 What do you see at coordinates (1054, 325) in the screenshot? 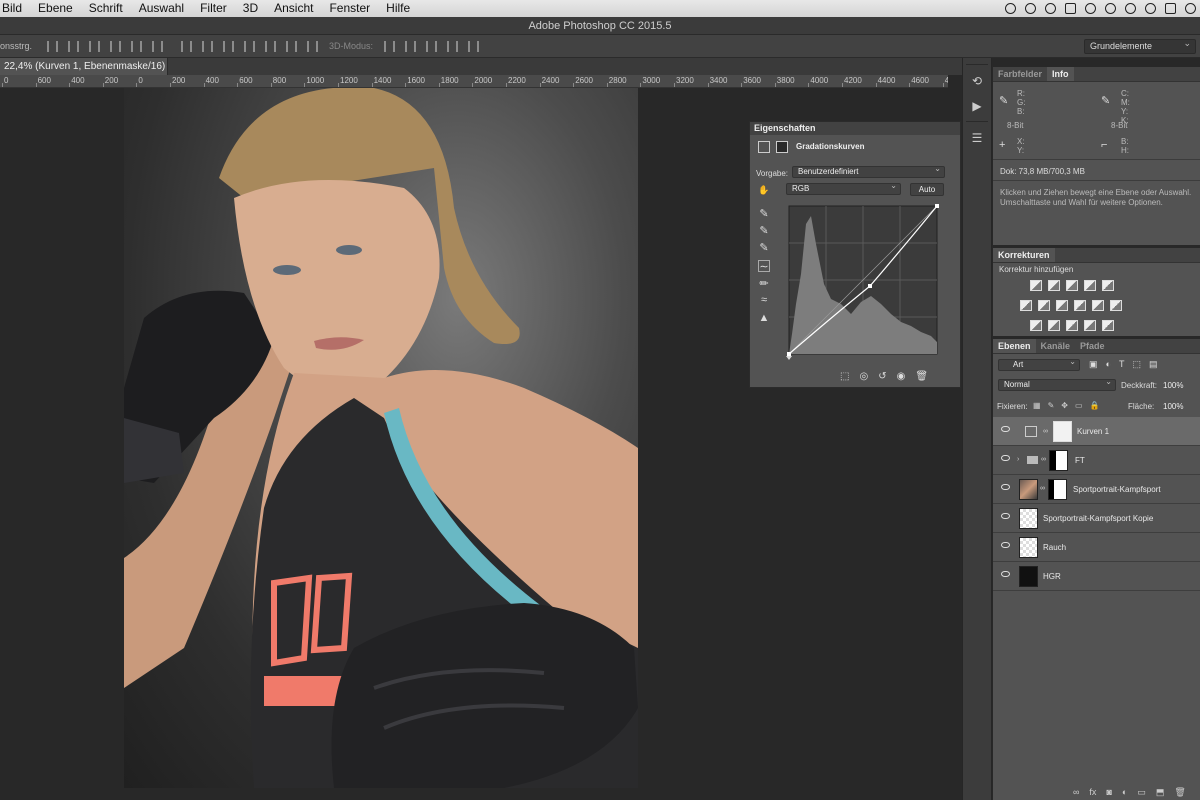
I see `posterize-icon` at bounding box center [1054, 325].